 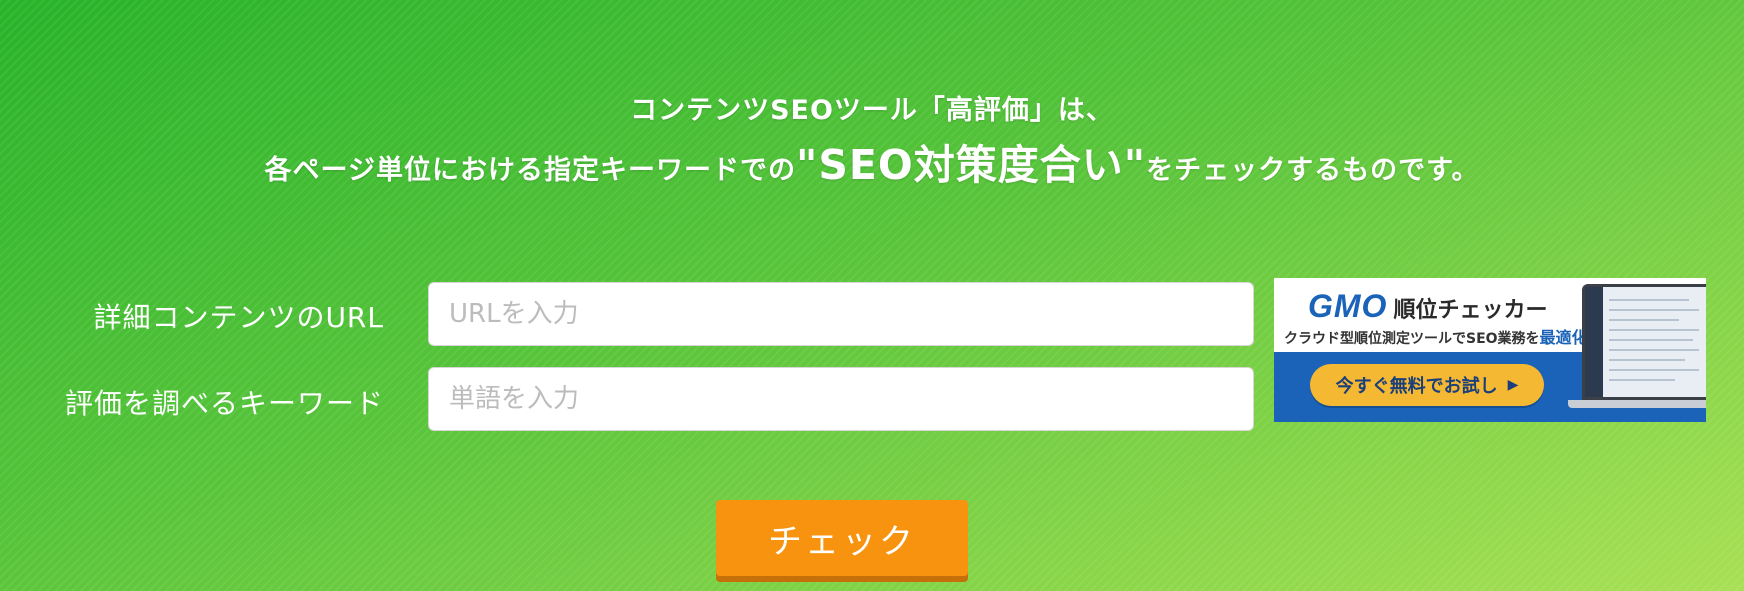 I want to click on play-triangle-icon: ▶, so click(x=1513, y=385).